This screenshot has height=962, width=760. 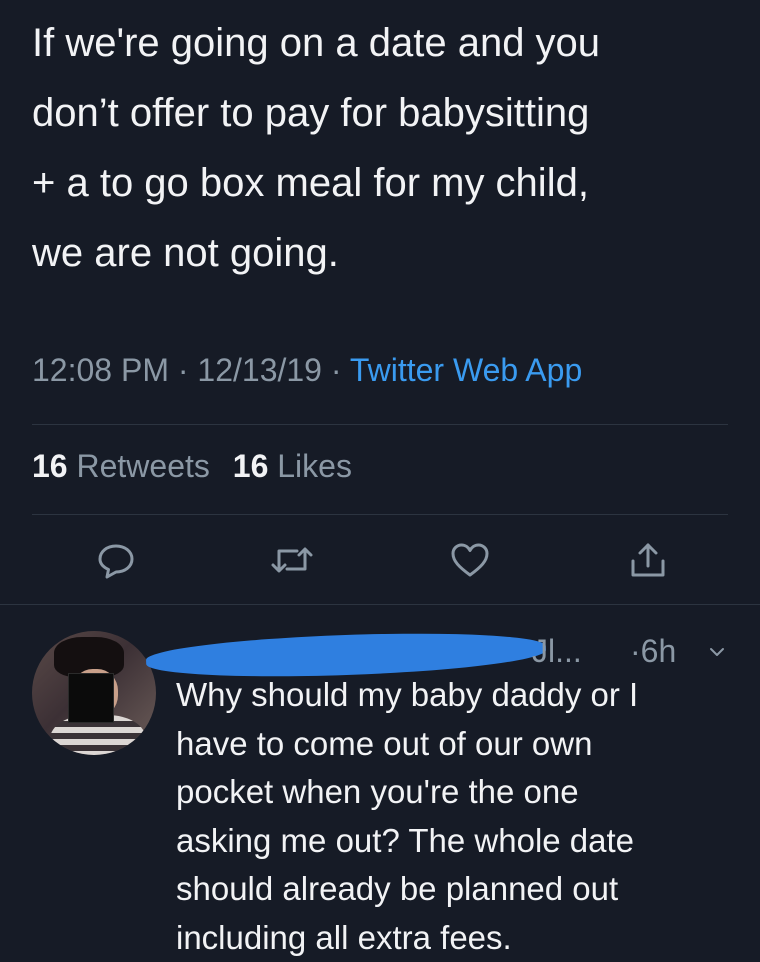 I want to click on share-button, so click(x=648, y=560).